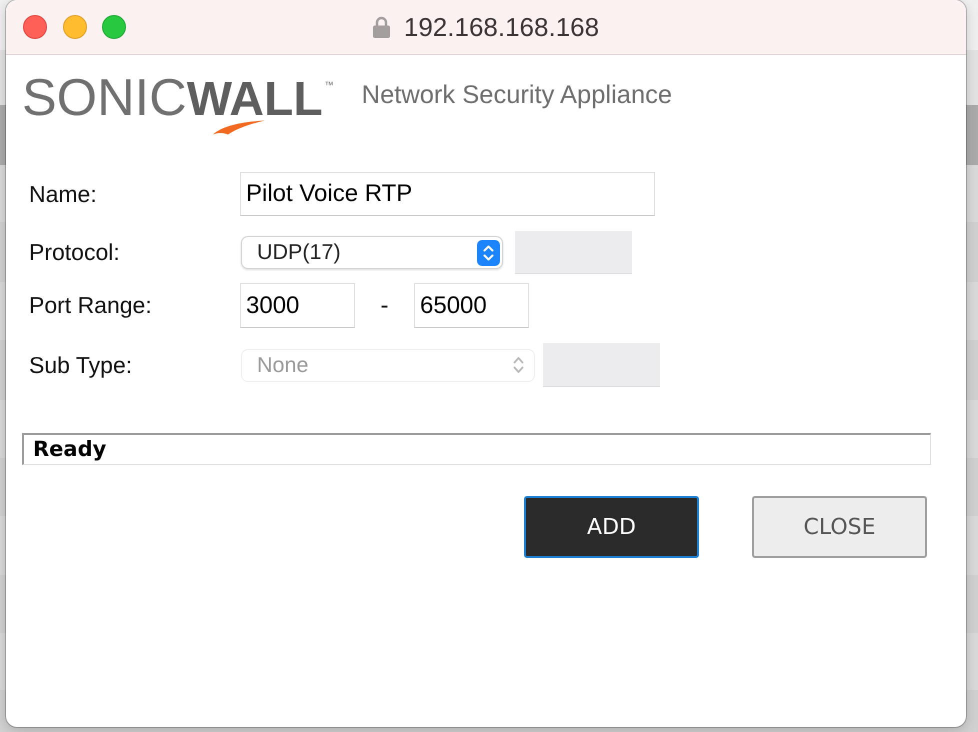 This screenshot has height=732, width=978. I want to click on minimize-icon, so click(74, 27).